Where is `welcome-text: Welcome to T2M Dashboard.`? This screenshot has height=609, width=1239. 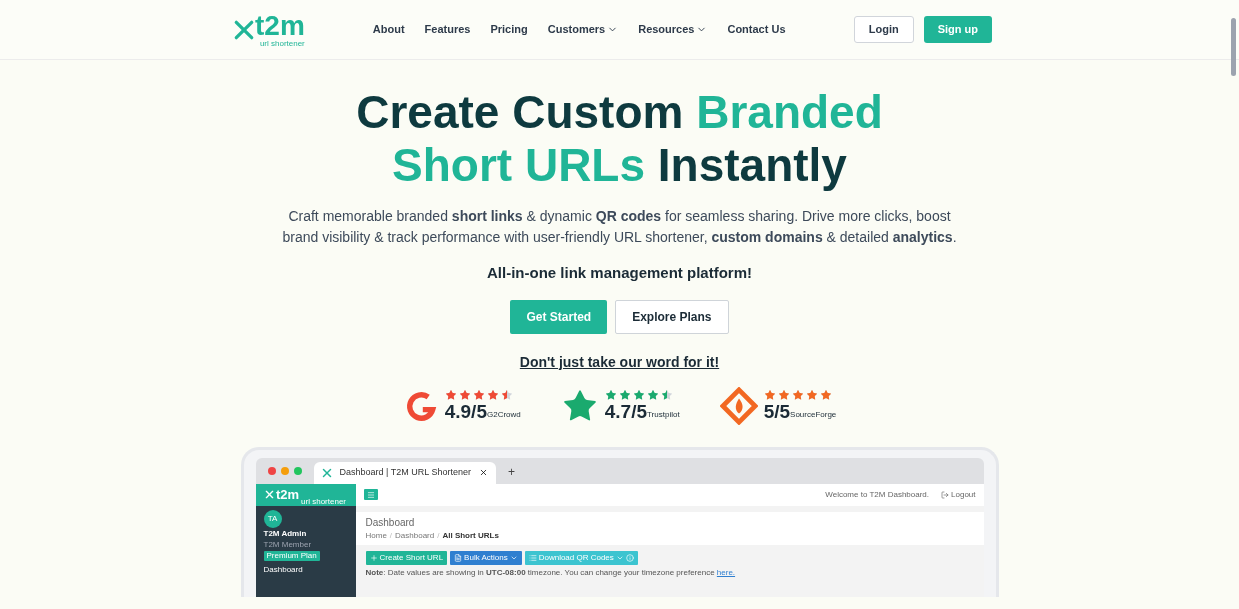 welcome-text: Welcome to T2M Dashboard. is located at coordinates (877, 494).